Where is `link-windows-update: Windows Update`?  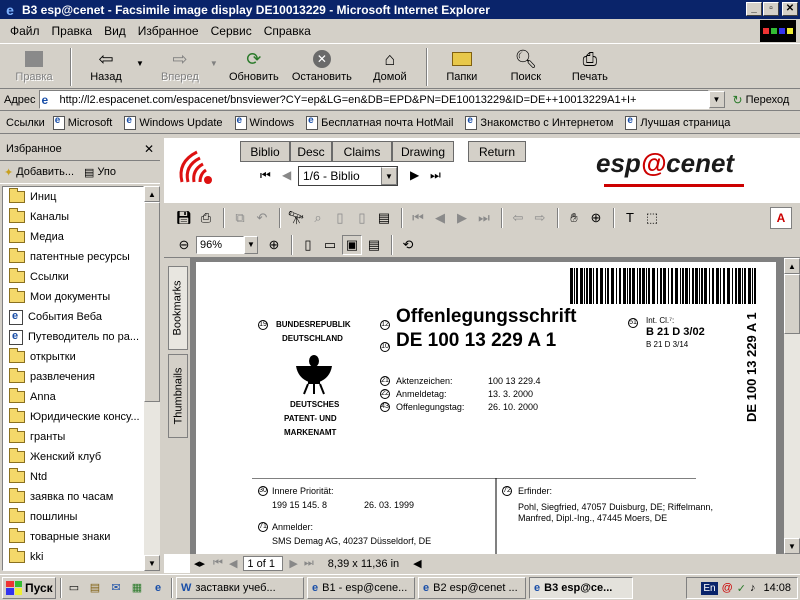
link-windows-update: Windows Update is located at coordinates (173, 122).